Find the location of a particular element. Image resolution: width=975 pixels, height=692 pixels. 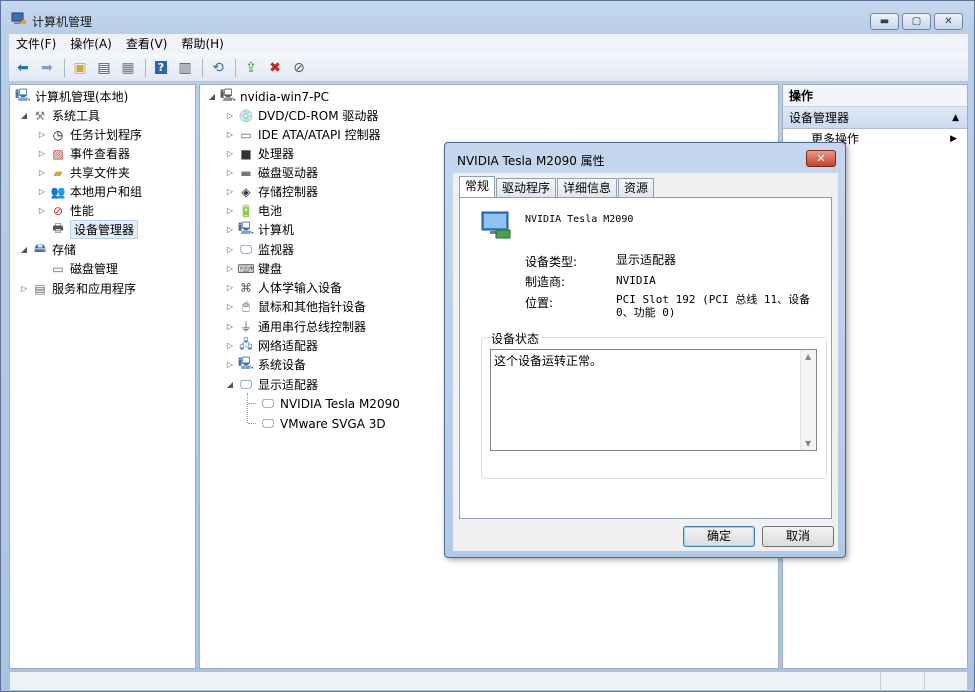

disable-button: ⊘ is located at coordinates (299, 68).